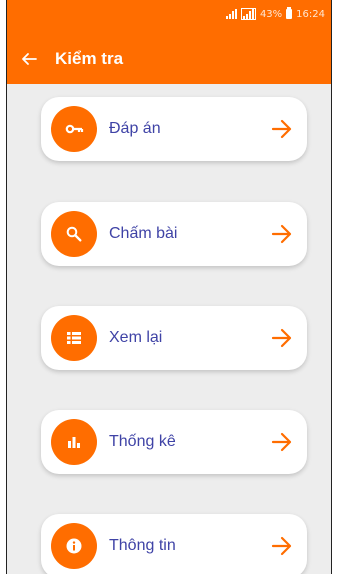 The width and height of the screenshot is (338, 574). I want to click on list-icon, so click(74, 338).